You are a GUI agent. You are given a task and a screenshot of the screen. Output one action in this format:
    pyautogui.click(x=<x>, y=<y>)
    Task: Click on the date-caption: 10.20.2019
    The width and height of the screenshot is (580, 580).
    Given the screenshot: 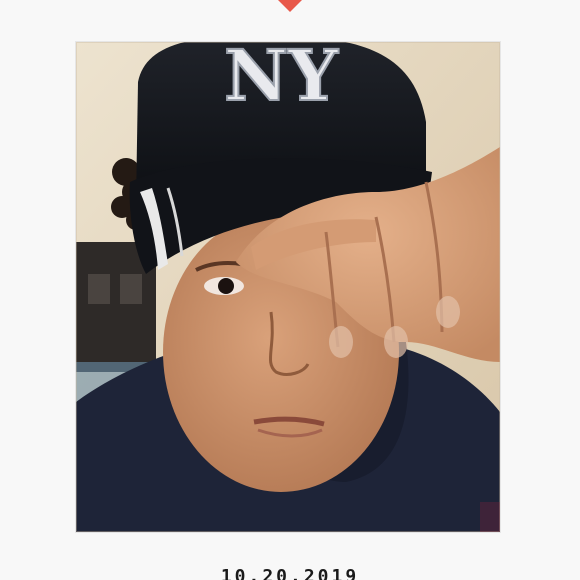 What is the action you would take?
    pyautogui.click(x=290, y=573)
    